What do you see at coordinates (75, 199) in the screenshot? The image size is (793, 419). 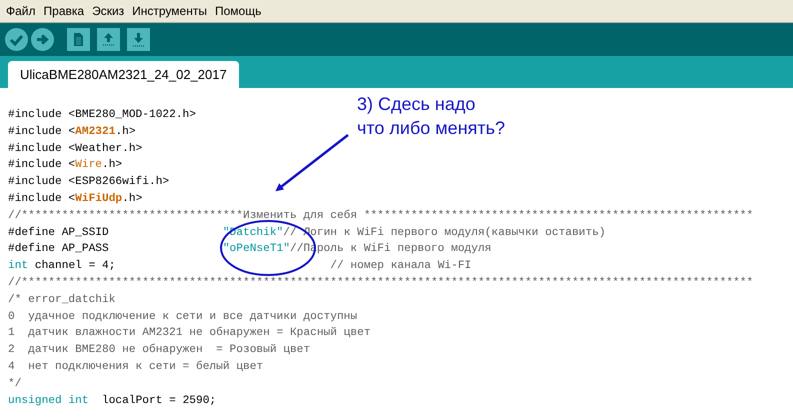 I see `code-line: #include <WiFiUdp.h>` at bounding box center [75, 199].